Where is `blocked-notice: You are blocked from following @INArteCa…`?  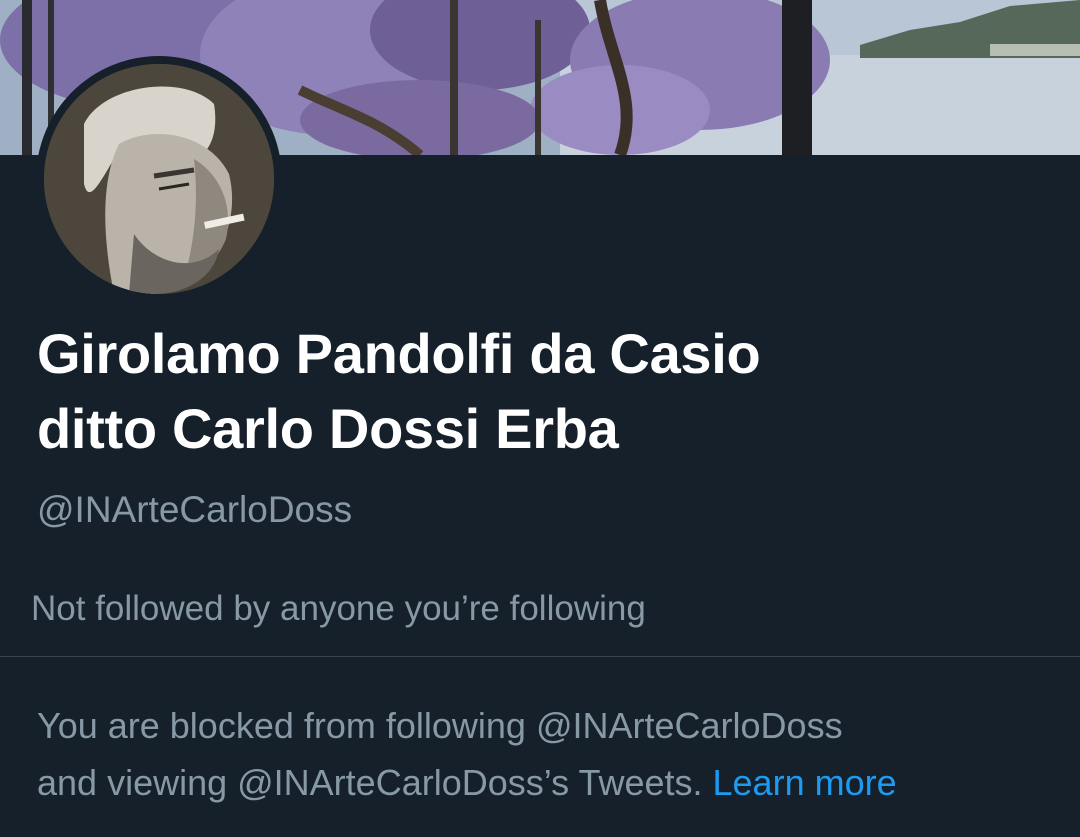 blocked-notice: You are blocked from following @INArteCa… is located at coordinates (552, 754).